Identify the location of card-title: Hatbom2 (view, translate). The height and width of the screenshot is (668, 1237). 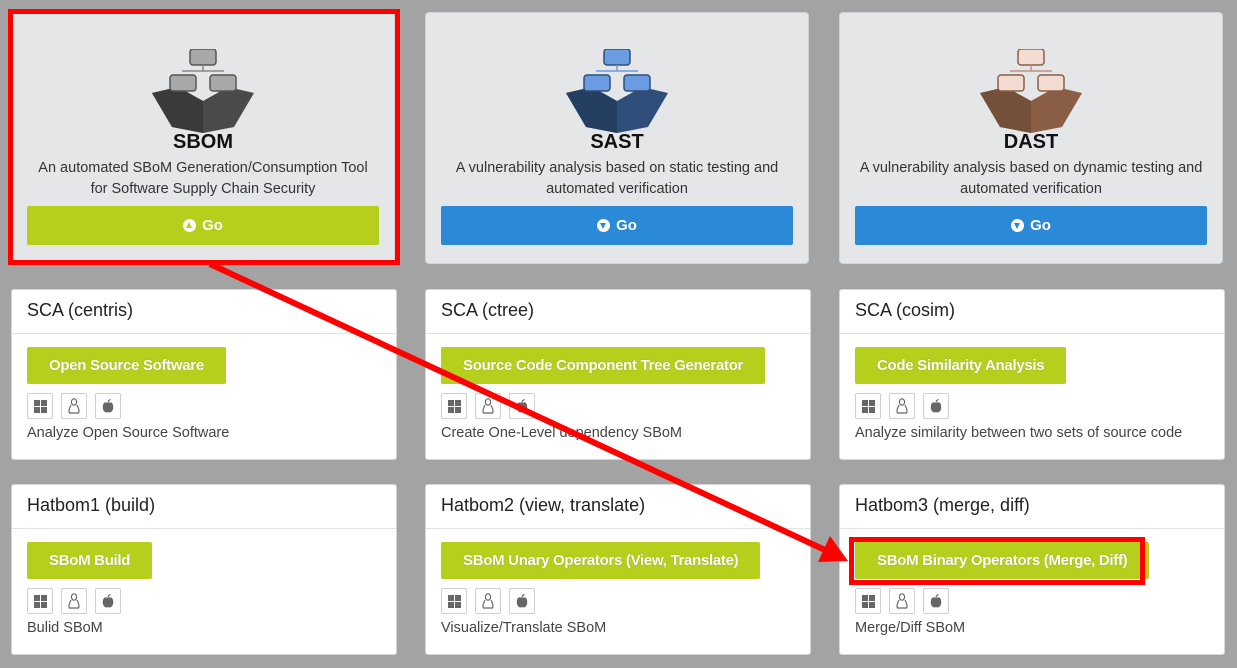
(618, 507).